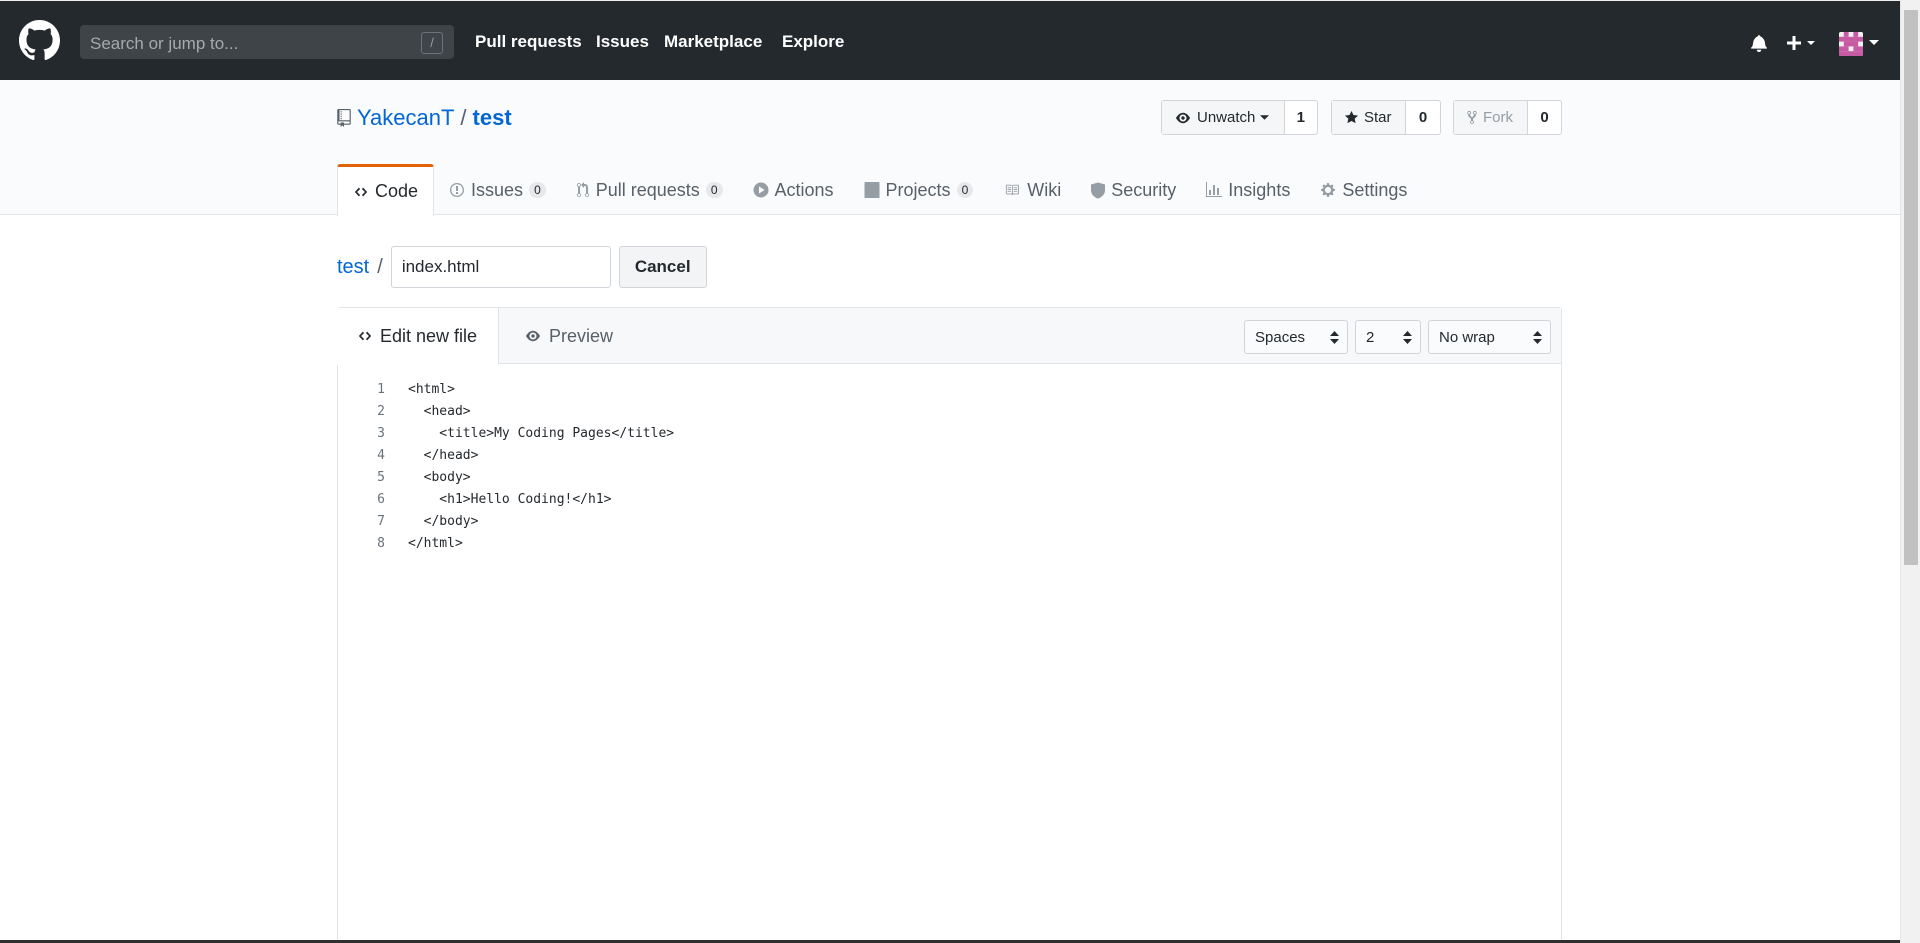 This screenshot has height=943, width=1920. I want to click on play-icon, so click(760, 190).